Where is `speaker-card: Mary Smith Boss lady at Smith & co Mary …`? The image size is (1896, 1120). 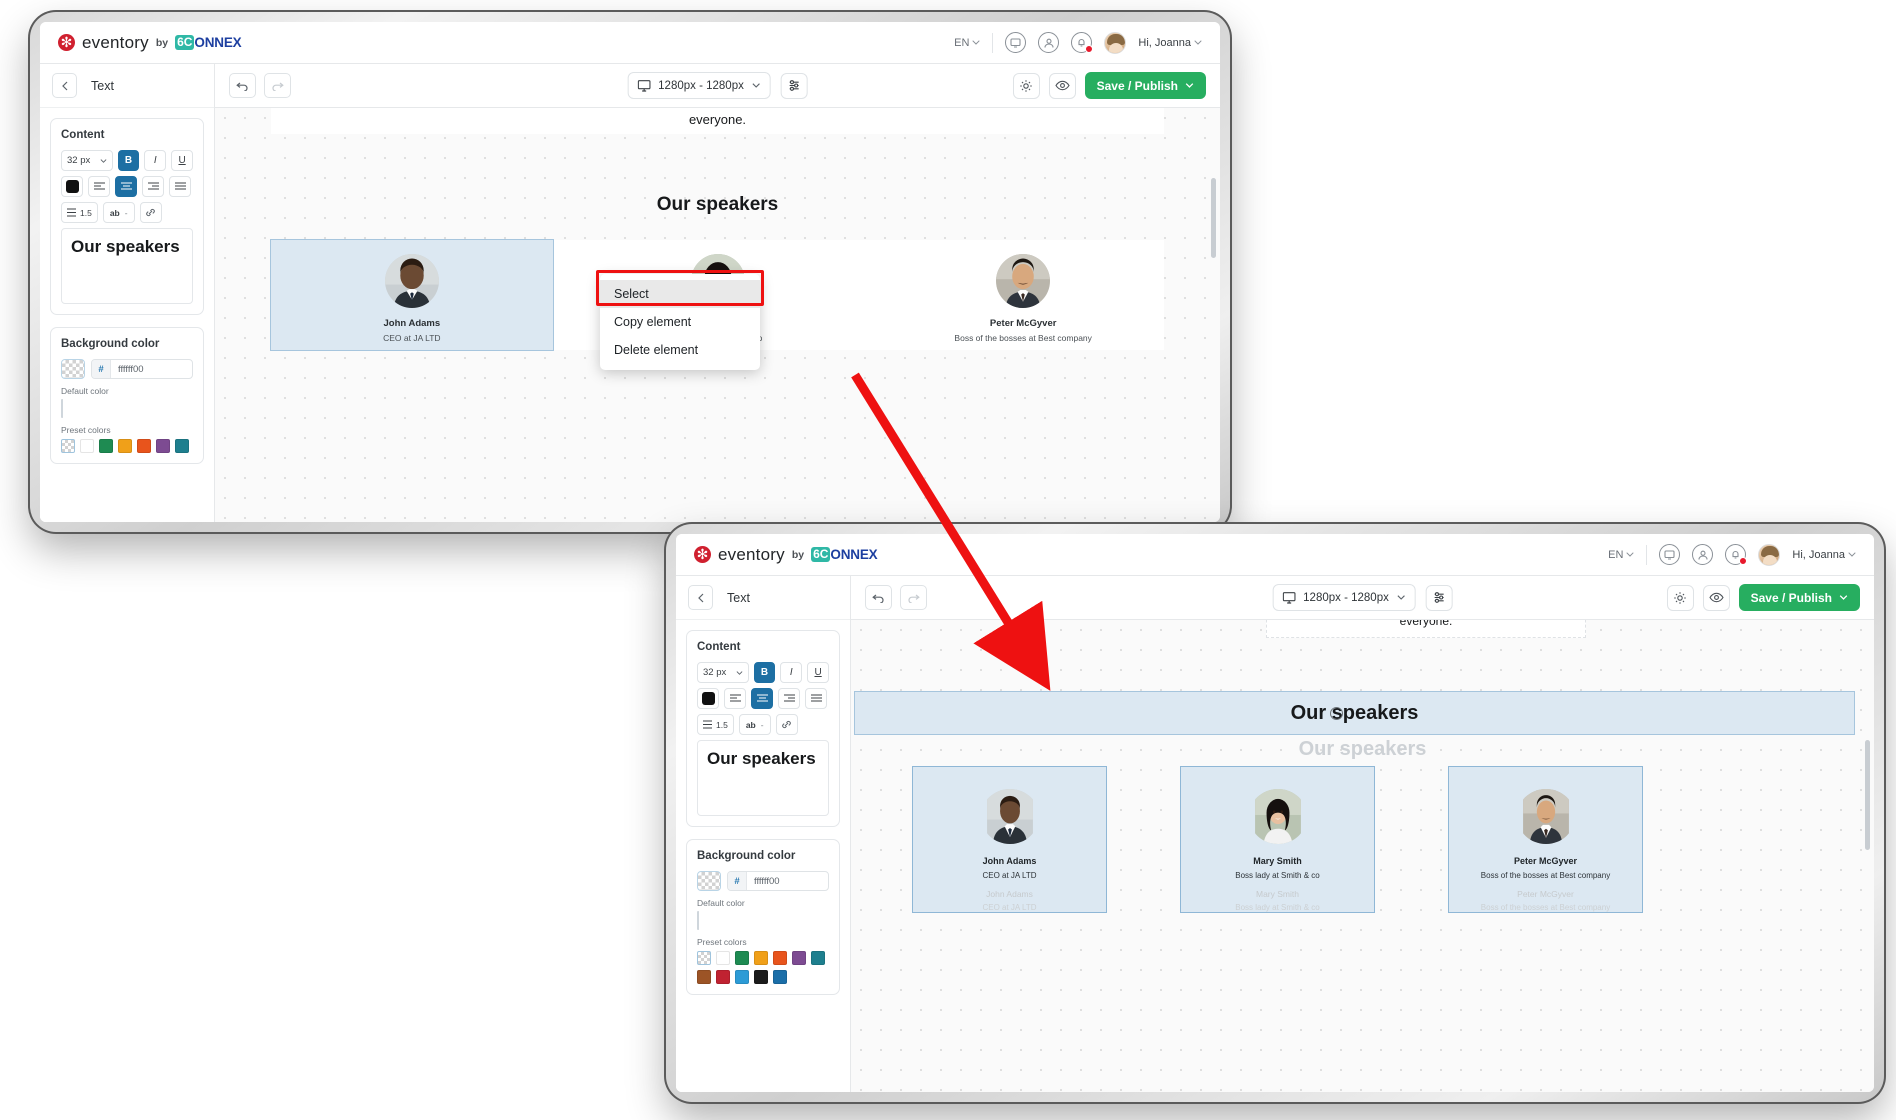 speaker-card: Mary Smith Boss lady at Smith & co Mary … is located at coordinates (1277, 839).